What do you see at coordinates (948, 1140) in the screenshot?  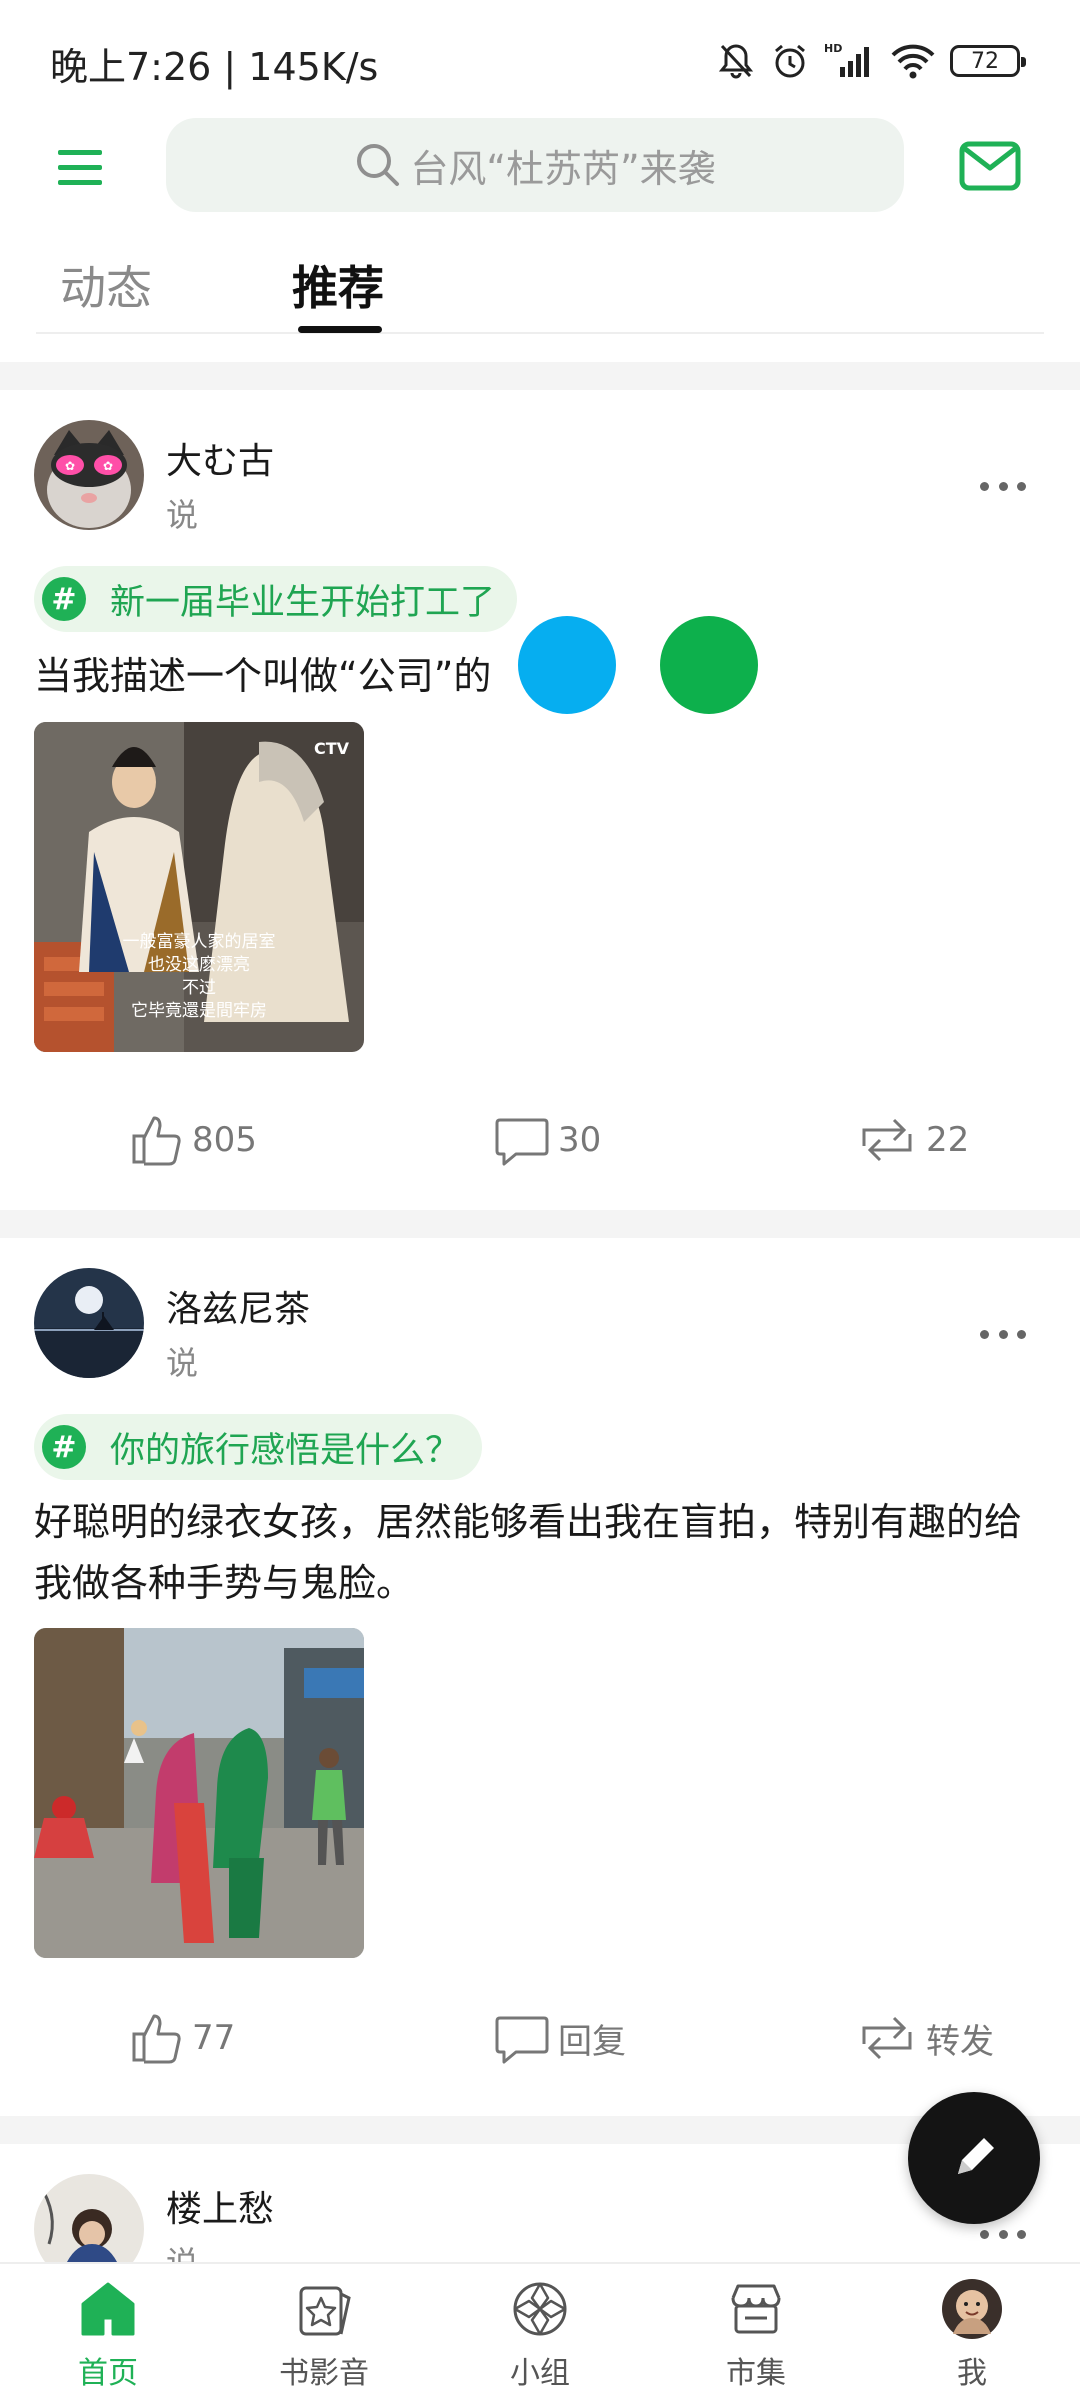 I see `repost-count: 22` at bounding box center [948, 1140].